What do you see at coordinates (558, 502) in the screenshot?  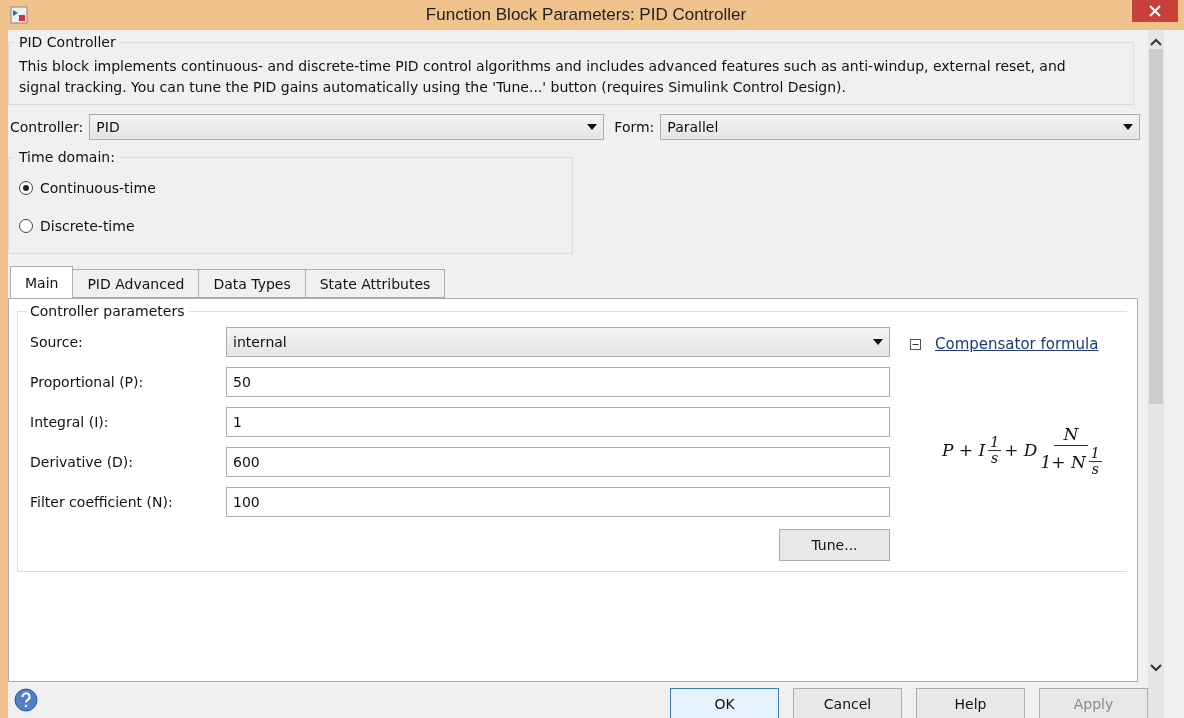 I see `input-field: 100` at bounding box center [558, 502].